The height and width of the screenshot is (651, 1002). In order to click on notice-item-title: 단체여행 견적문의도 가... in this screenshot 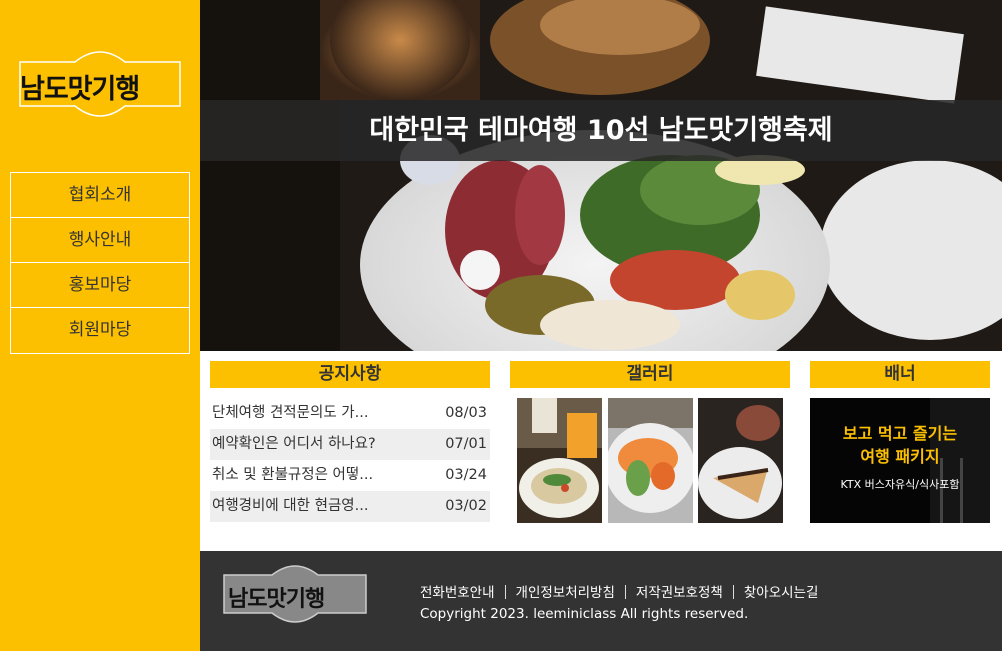, I will do `click(290, 413)`.